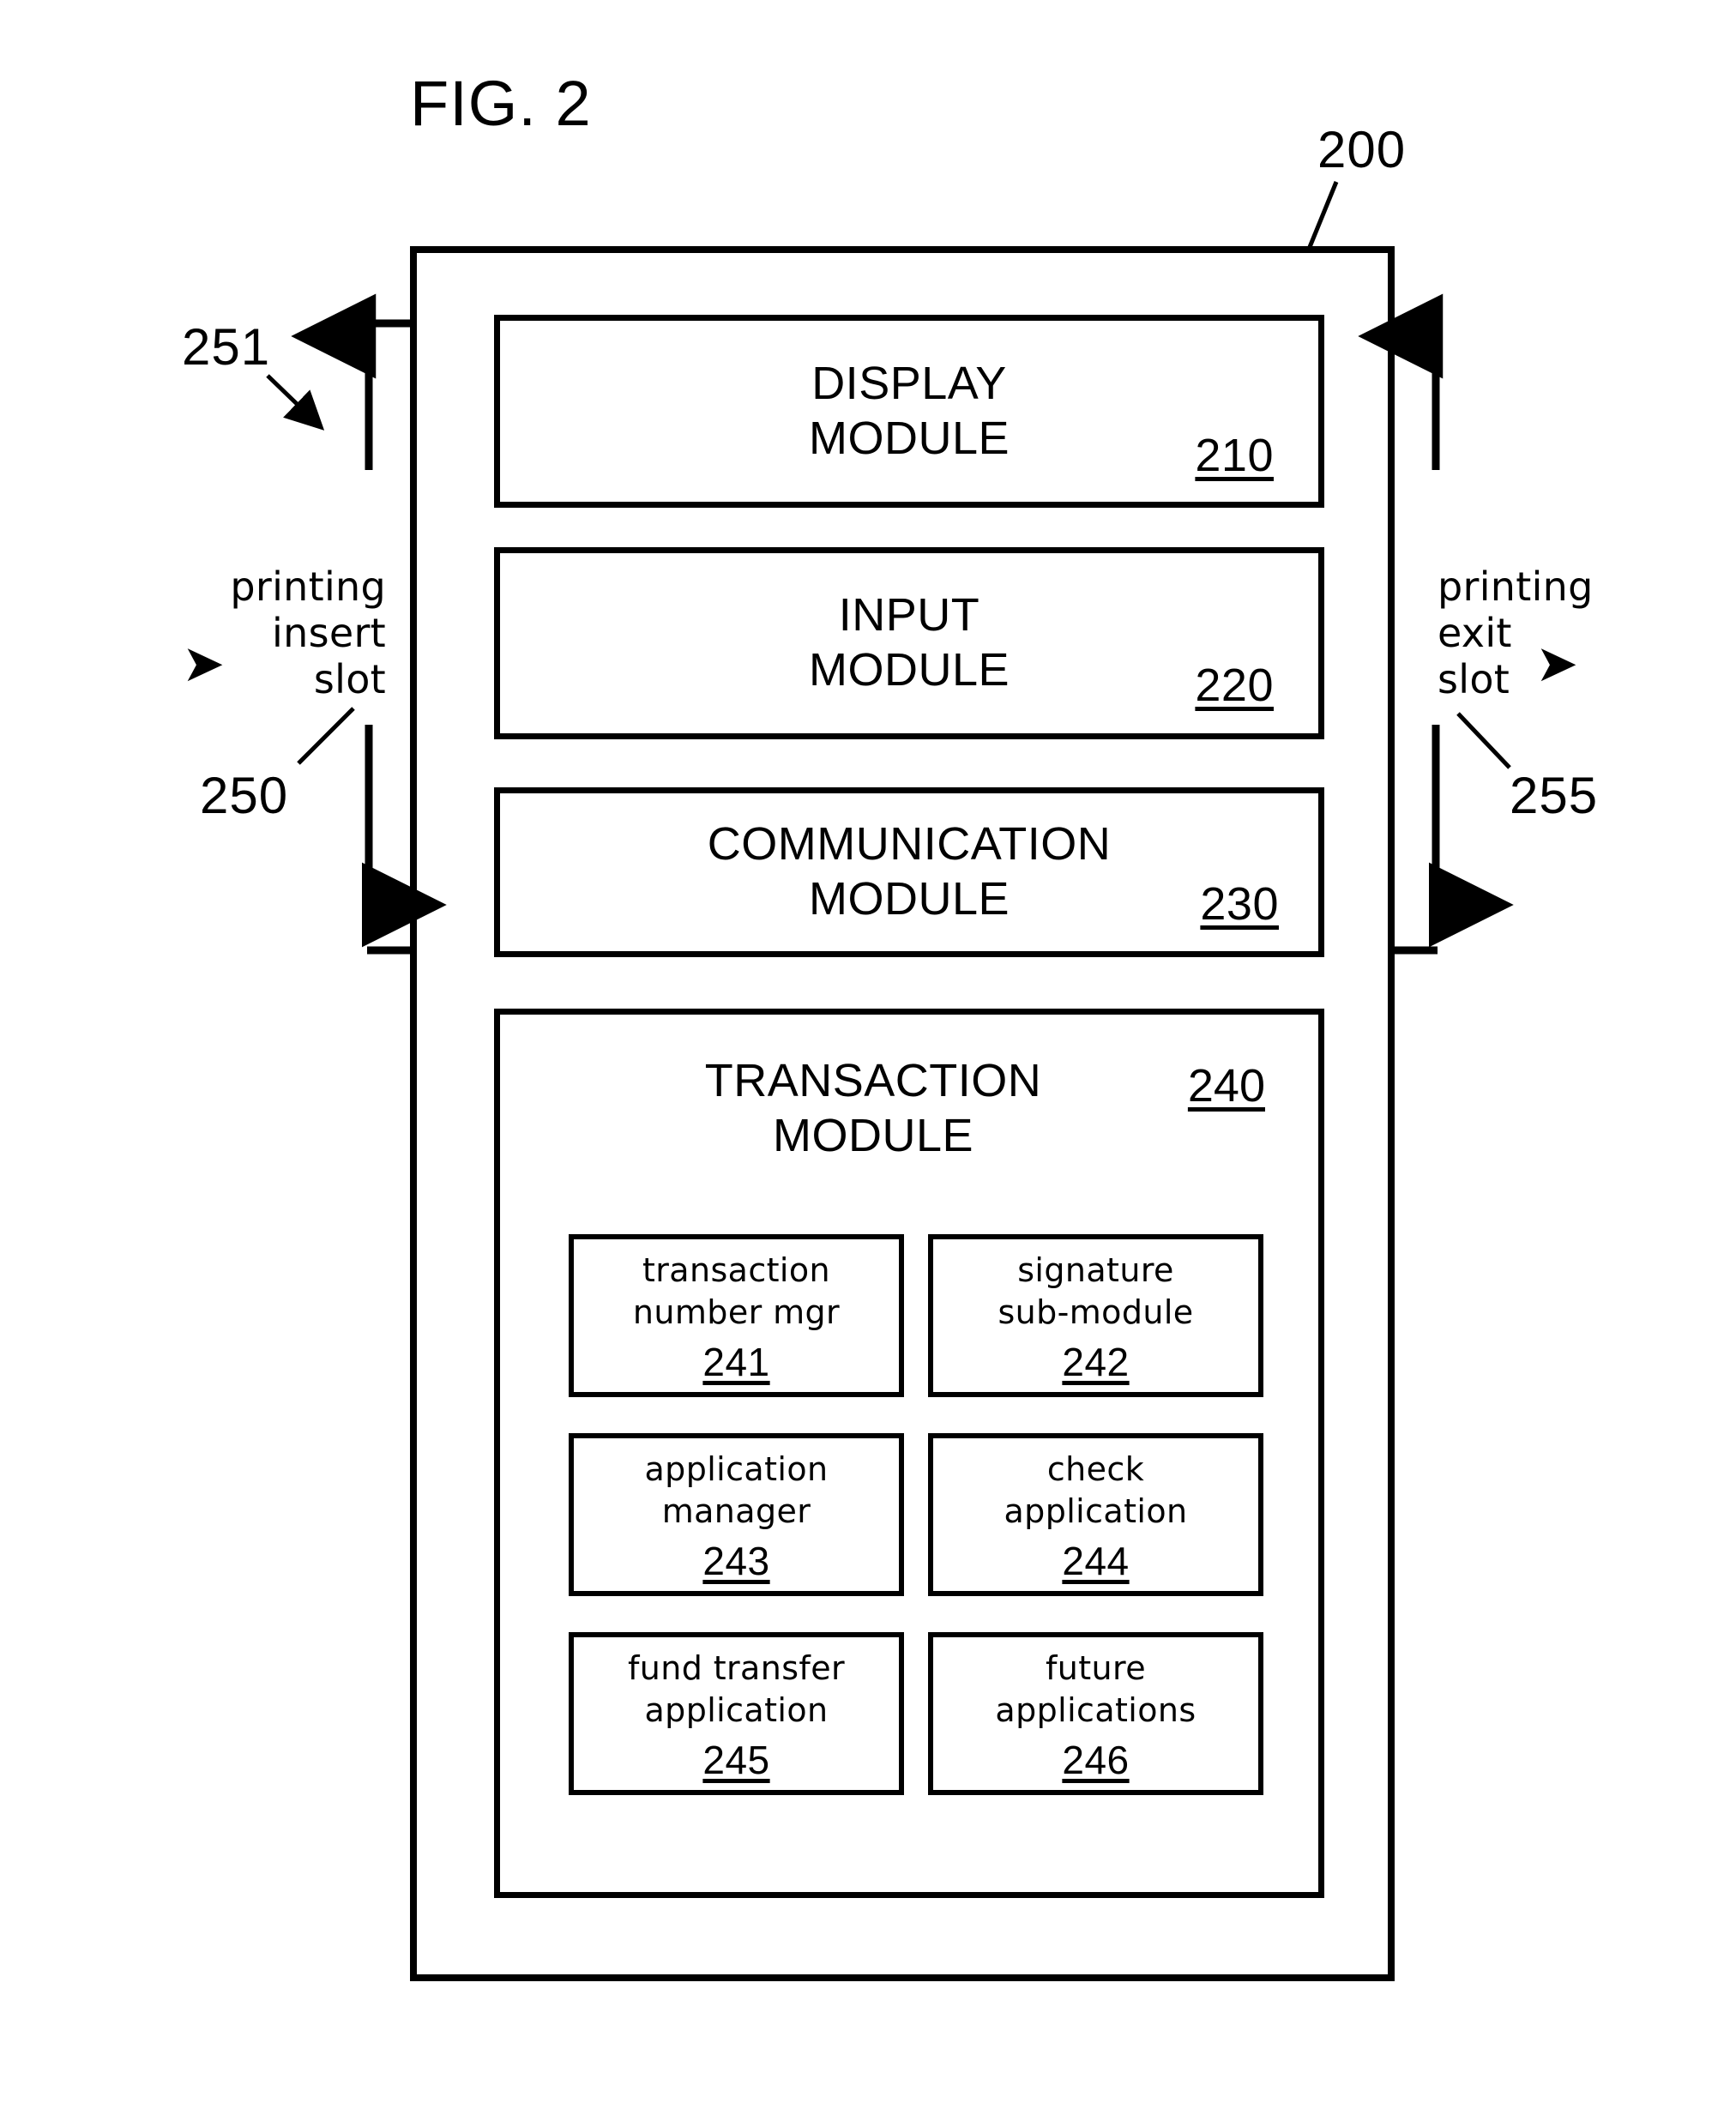  I want to click on display-module-title: DISPLAY MODULE, so click(909, 410).